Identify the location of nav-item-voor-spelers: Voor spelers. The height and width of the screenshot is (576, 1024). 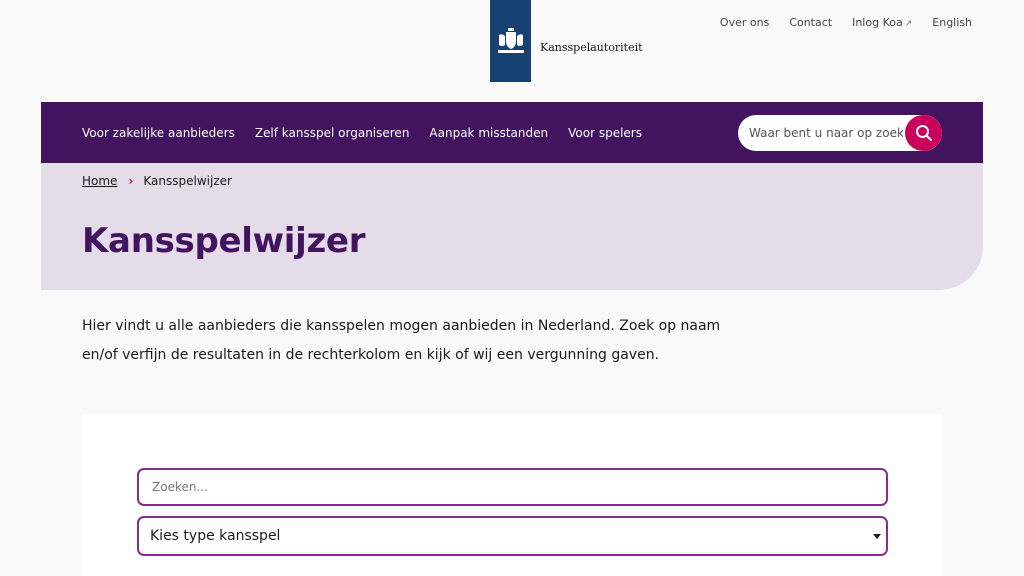
(605, 133).